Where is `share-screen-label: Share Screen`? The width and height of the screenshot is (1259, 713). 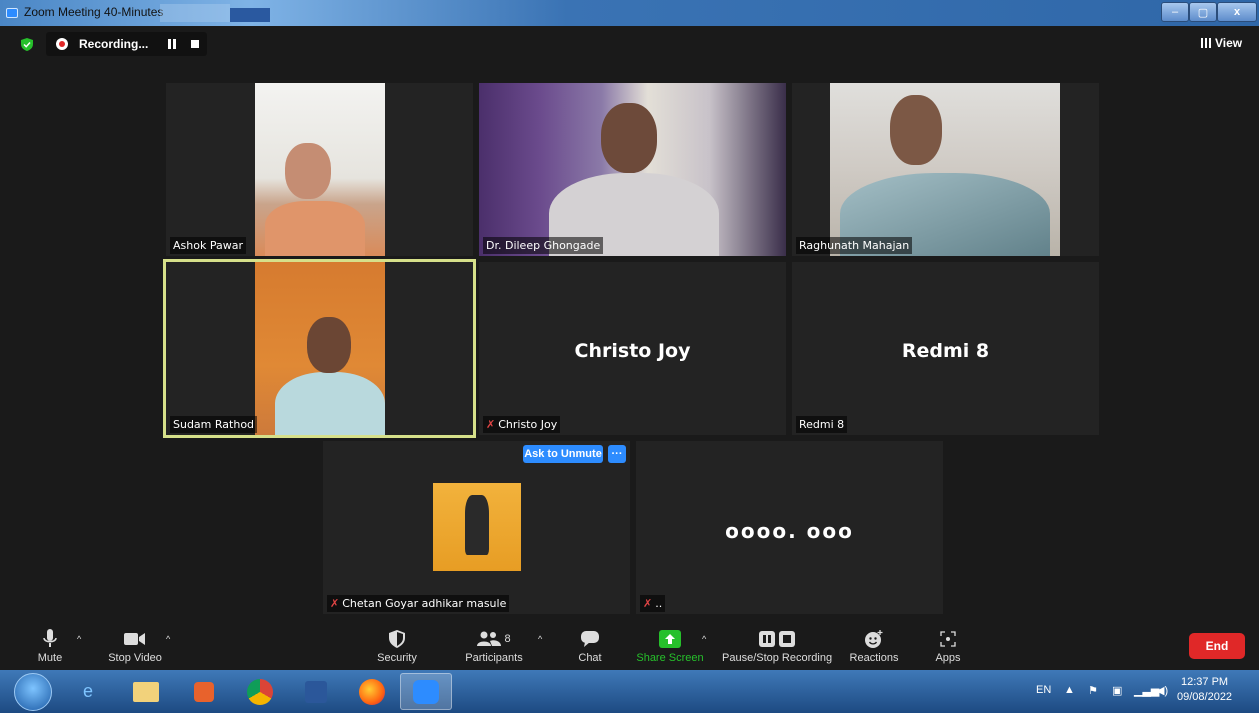 share-screen-label: Share Screen is located at coordinates (670, 658).